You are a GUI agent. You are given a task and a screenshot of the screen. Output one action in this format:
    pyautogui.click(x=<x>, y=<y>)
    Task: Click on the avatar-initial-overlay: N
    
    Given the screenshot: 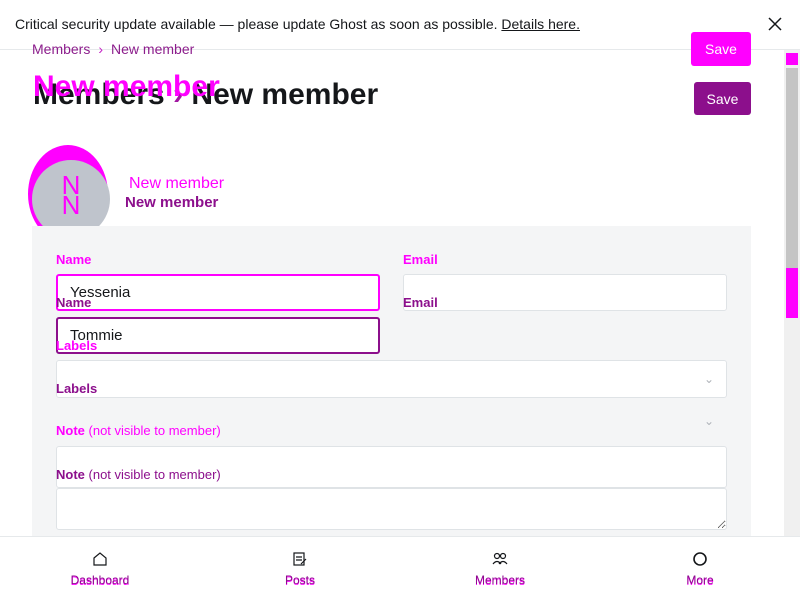 What is the action you would take?
    pyautogui.click(x=71, y=205)
    